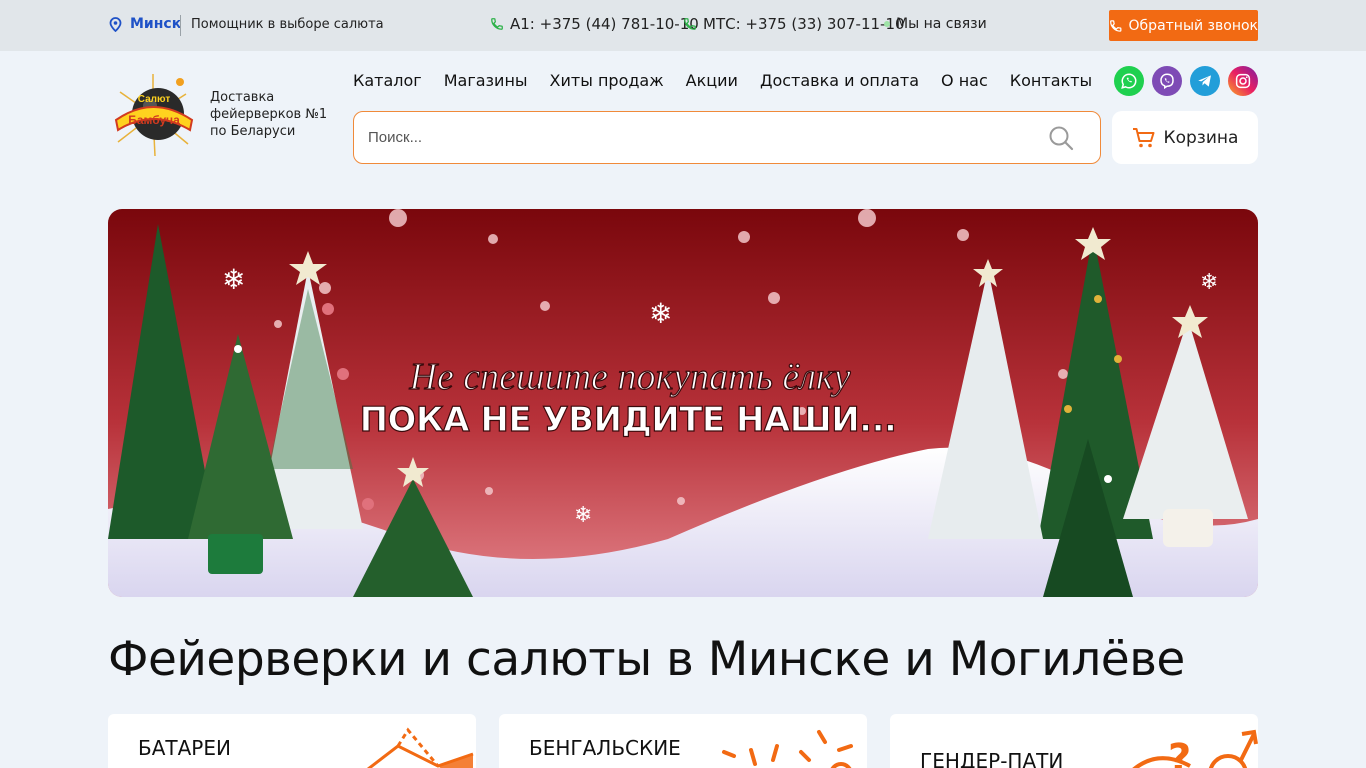 This screenshot has height=768, width=1366. What do you see at coordinates (992, 758) in the screenshot?
I see `category-label: ГЕНДЕР-ПАТИ` at bounding box center [992, 758].